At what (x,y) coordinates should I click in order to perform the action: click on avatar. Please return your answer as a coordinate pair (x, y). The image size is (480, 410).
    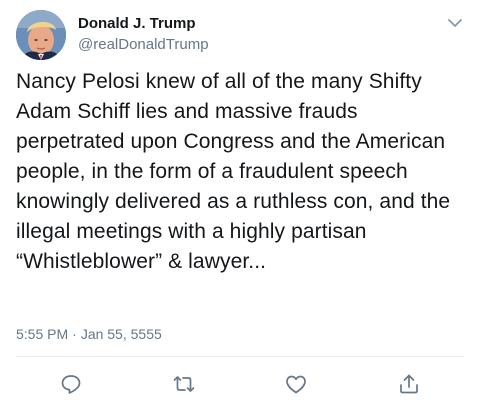
    Looking at the image, I should click on (41, 35).